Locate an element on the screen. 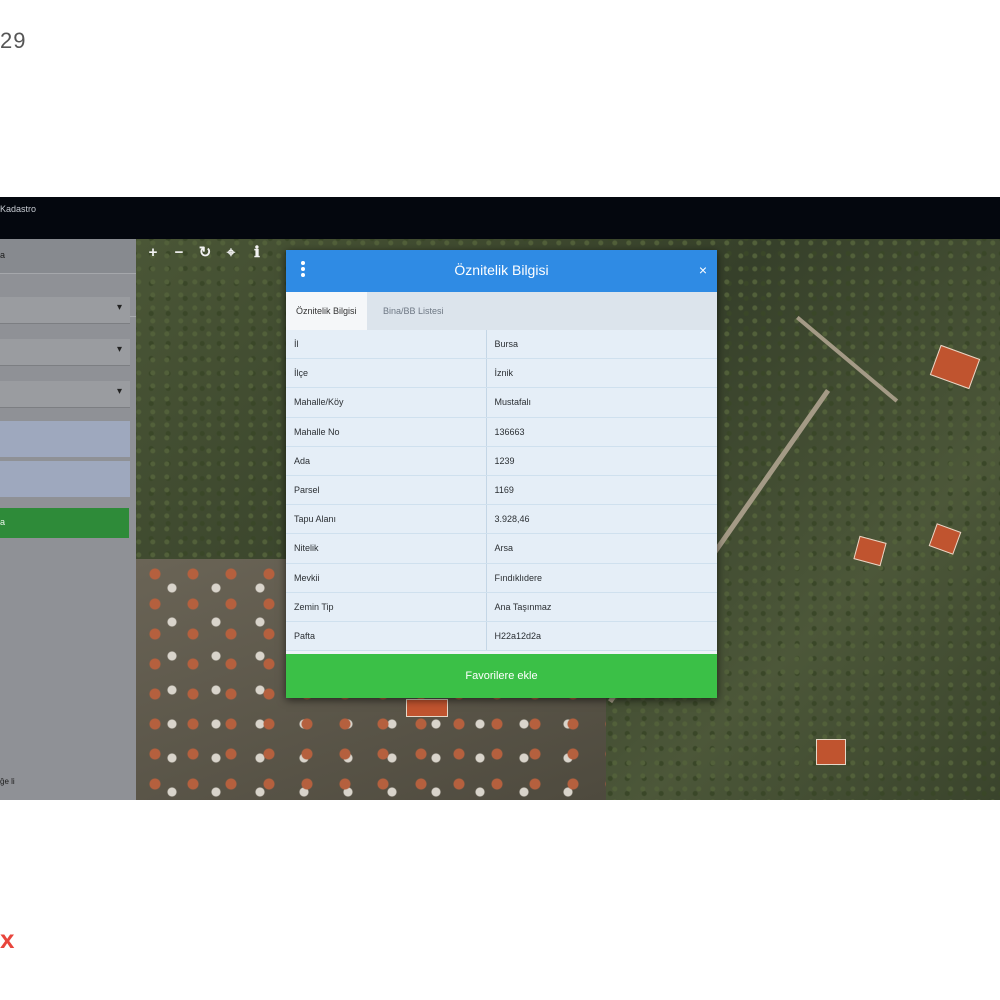 This screenshot has width=1000, height=1000. info-icon: ℹ is located at coordinates (257, 253).